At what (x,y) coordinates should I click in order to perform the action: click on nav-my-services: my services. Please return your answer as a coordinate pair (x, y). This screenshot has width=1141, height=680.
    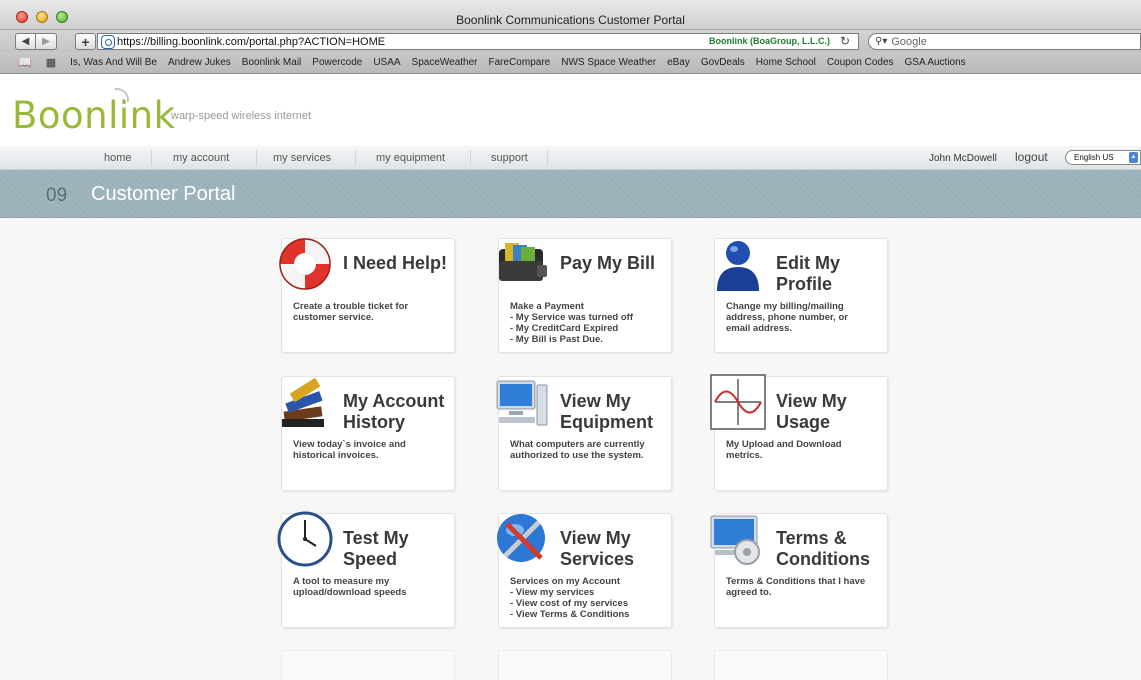
    Looking at the image, I should click on (302, 158).